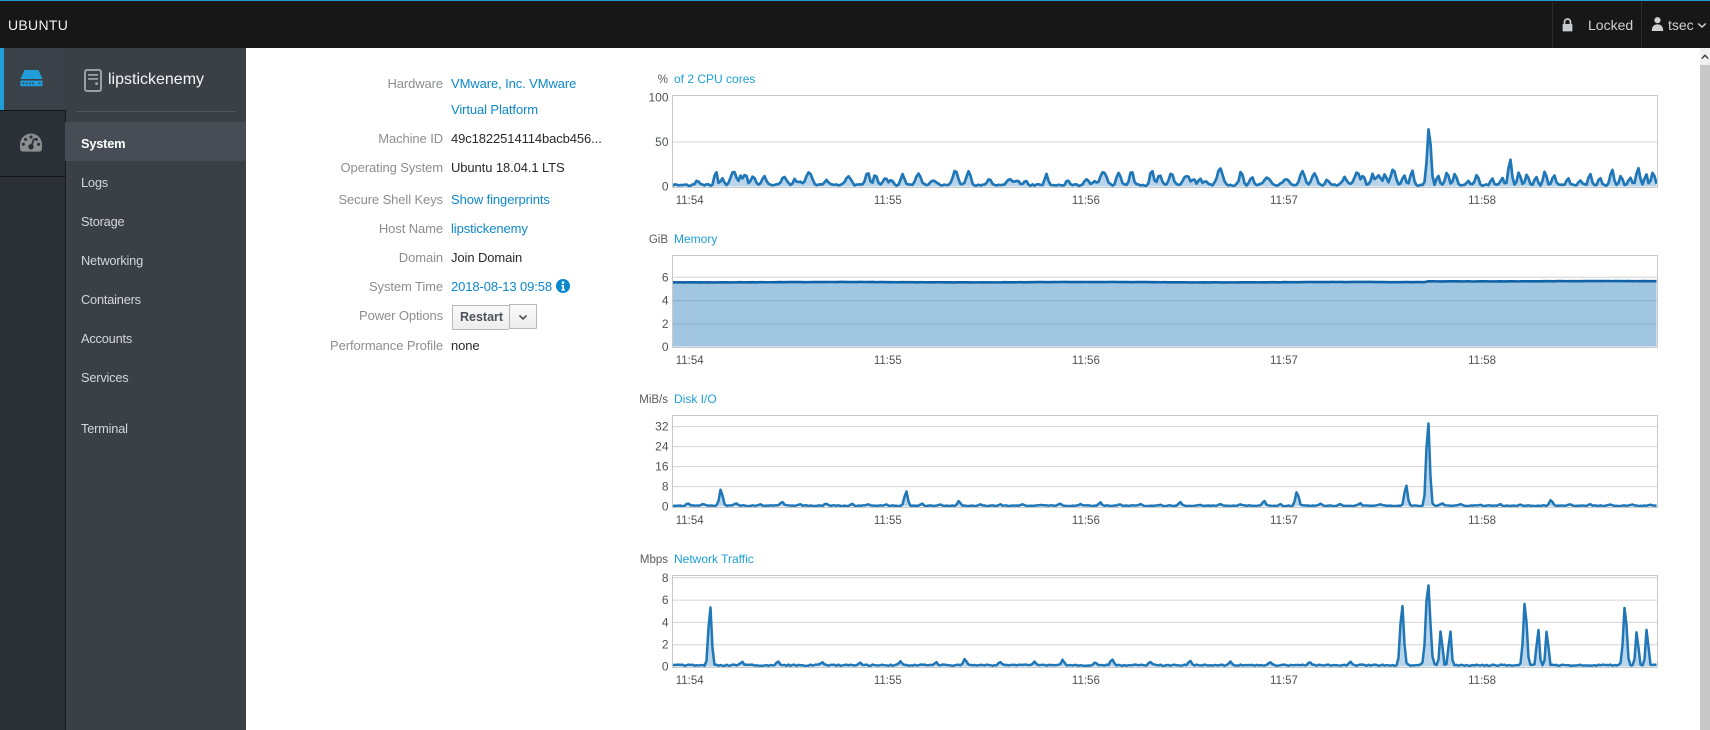 The width and height of the screenshot is (1710, 730). Describe the element at coordinates (662, 447) in the screenshot. I see `svg-text: 24` at that location.